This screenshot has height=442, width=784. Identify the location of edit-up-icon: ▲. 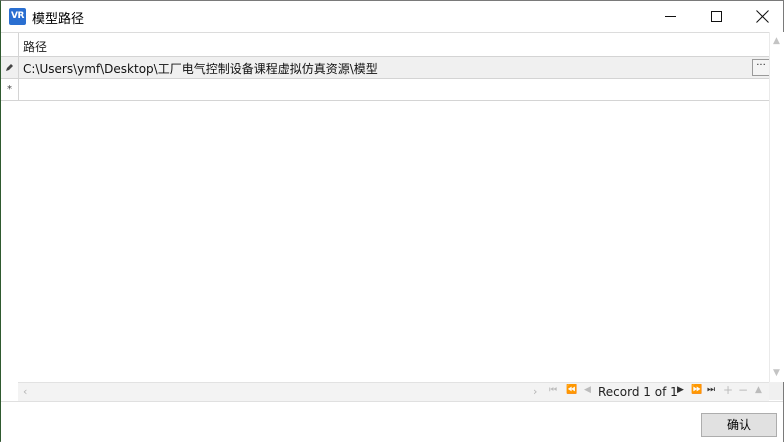
(758, 390).